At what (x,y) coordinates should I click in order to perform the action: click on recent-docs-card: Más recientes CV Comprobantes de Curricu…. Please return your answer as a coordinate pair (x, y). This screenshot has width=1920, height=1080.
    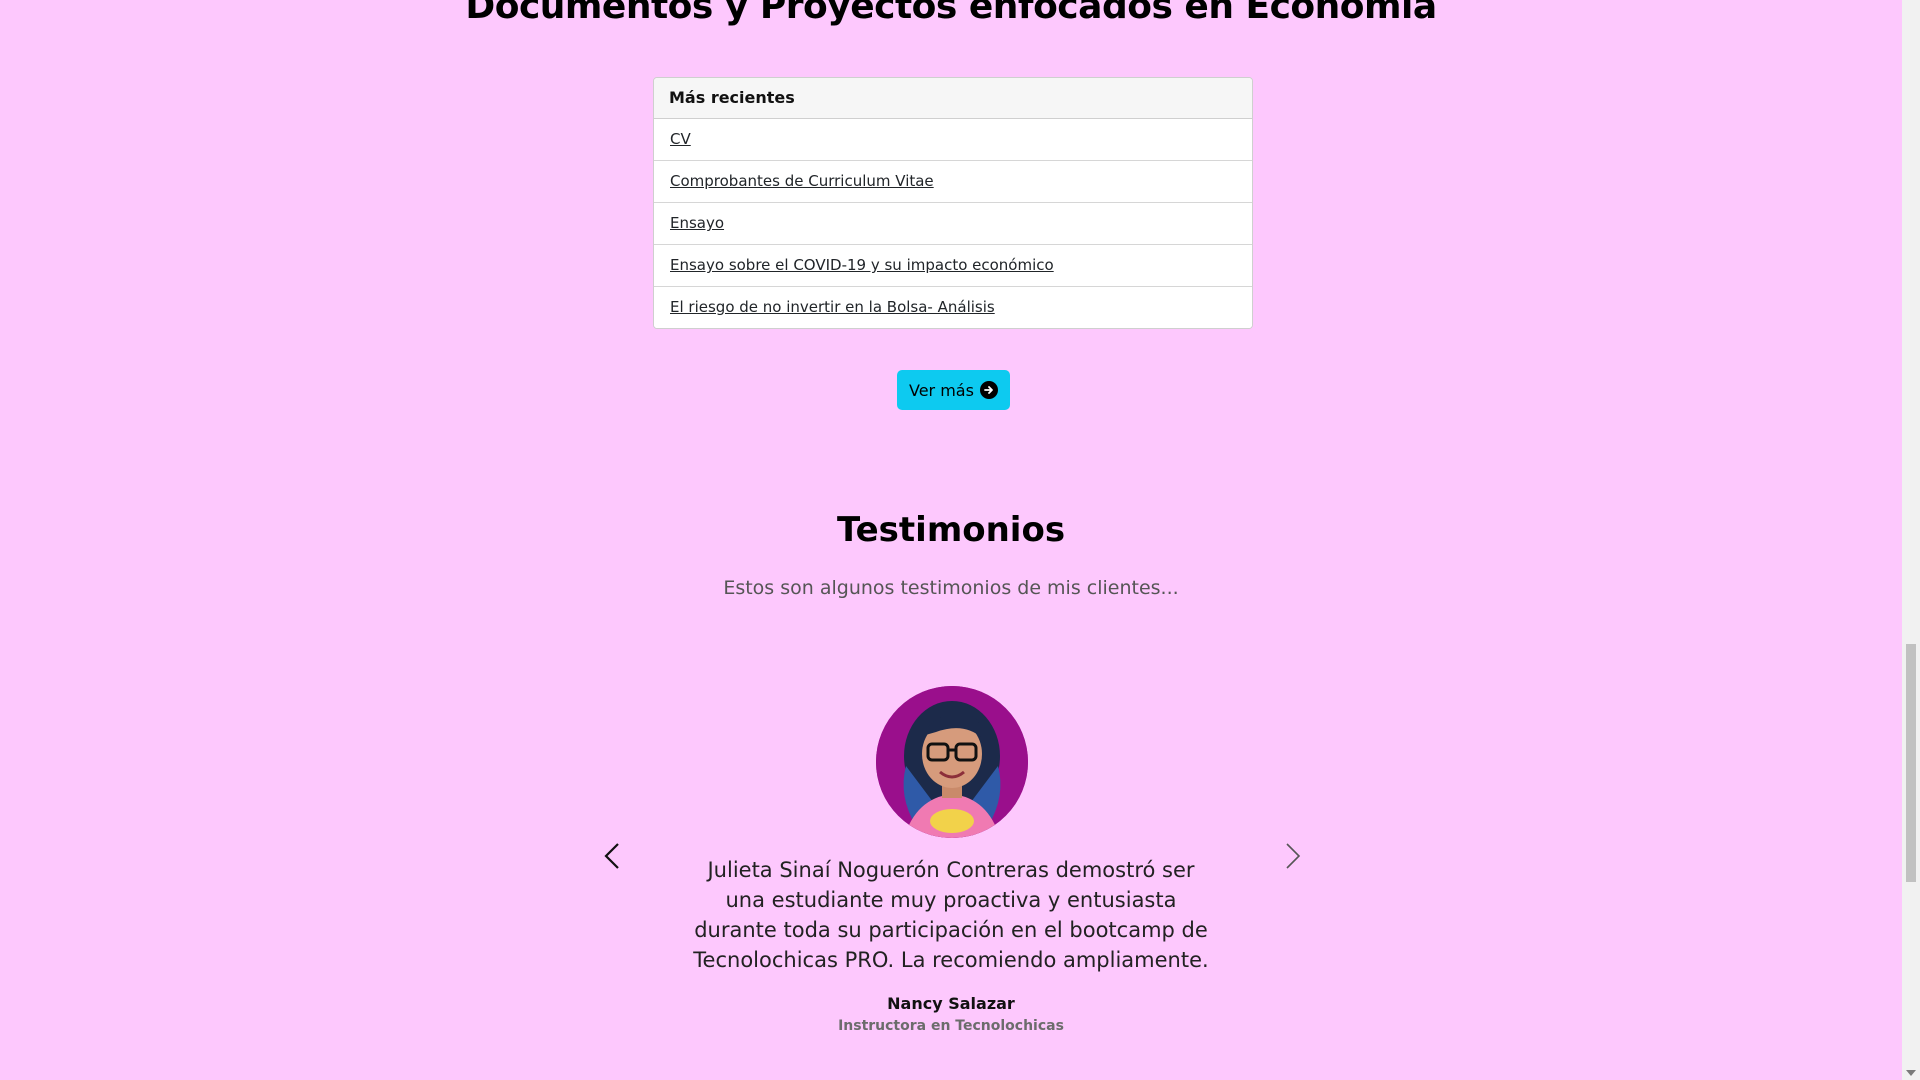
    Looking at the image, I should click on (953, 203).